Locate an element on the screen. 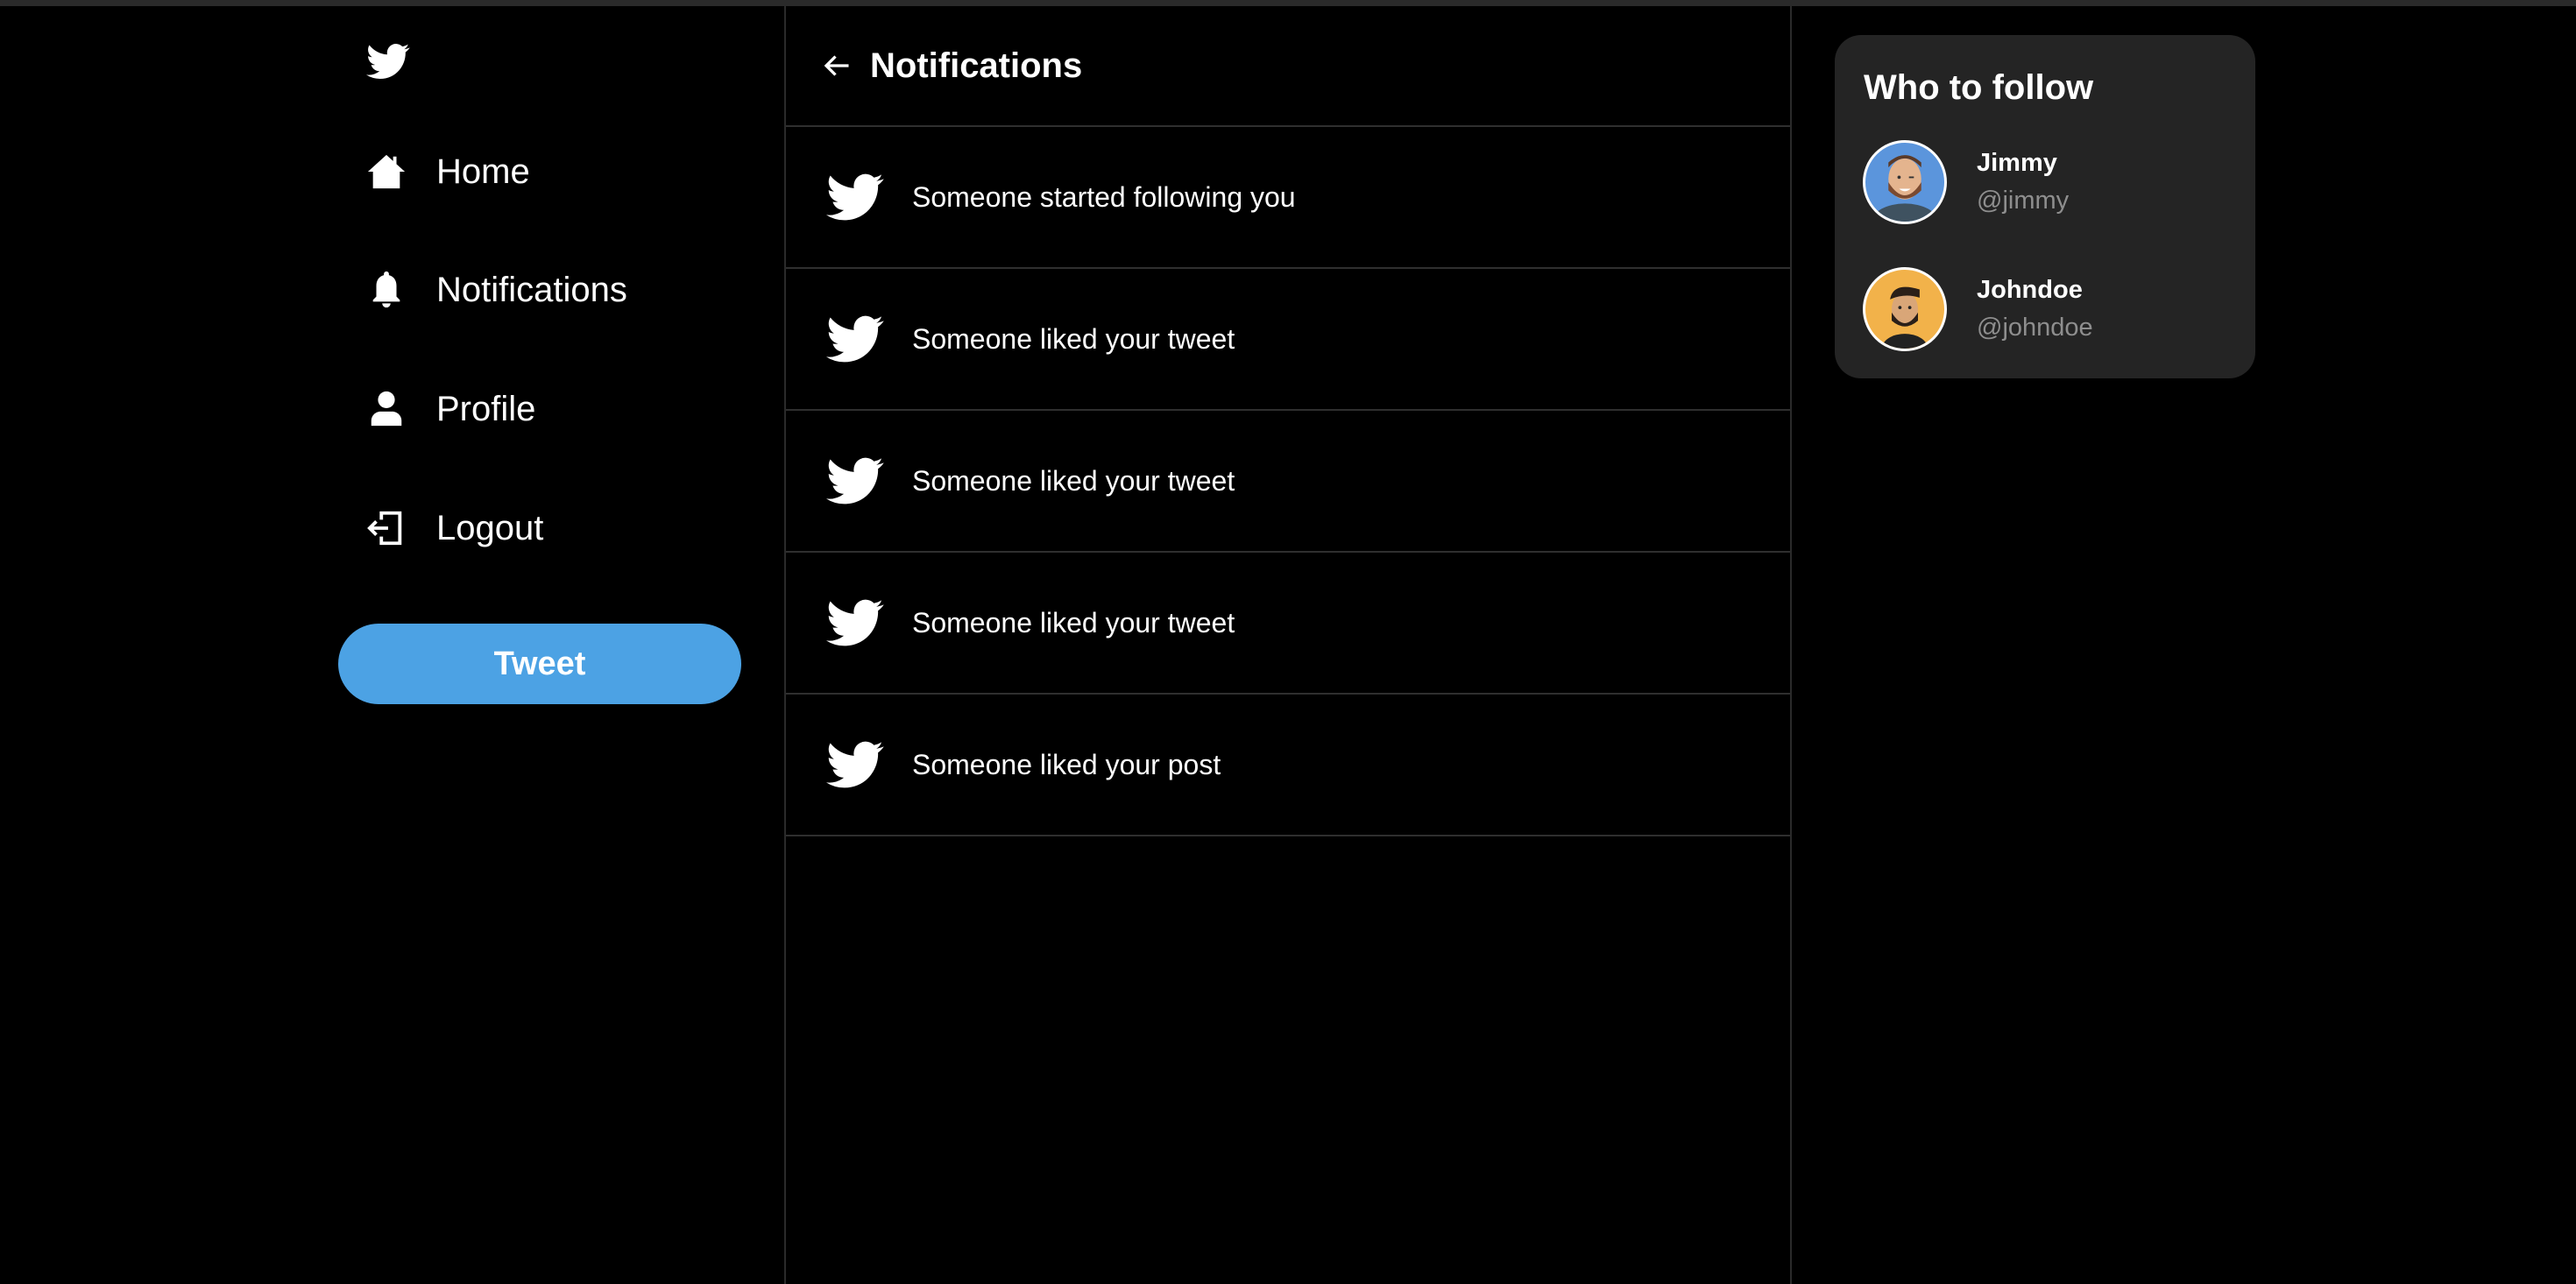 The width and height of the screenshot is (2576, 1284). user-name: Johndoe is located at coordinates (2030, 290).